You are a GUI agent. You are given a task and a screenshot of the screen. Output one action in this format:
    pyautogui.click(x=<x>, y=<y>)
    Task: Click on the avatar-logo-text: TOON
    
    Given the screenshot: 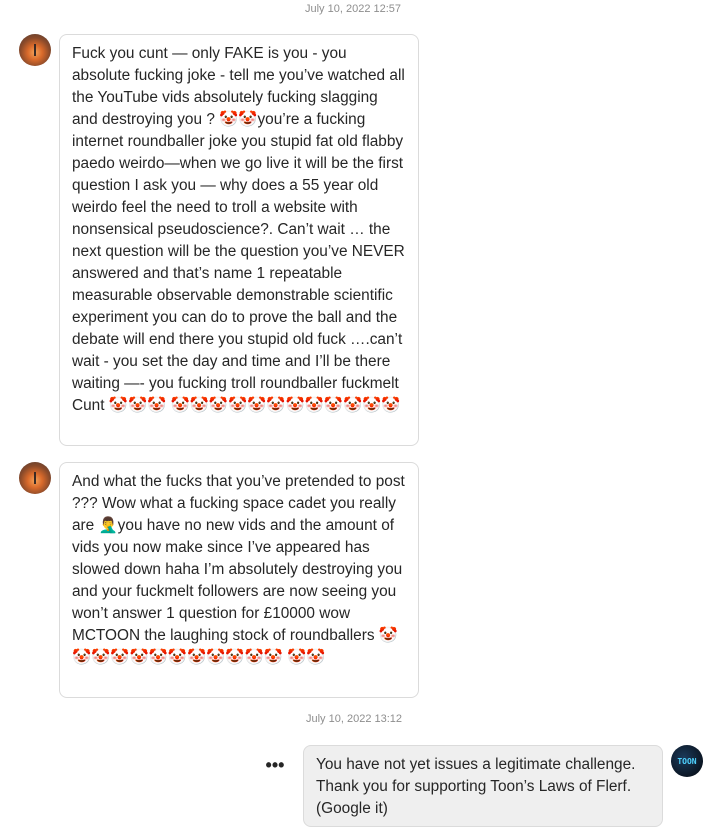 What is the action you would take?
    pyautogui.click(x=687, y=761)
    